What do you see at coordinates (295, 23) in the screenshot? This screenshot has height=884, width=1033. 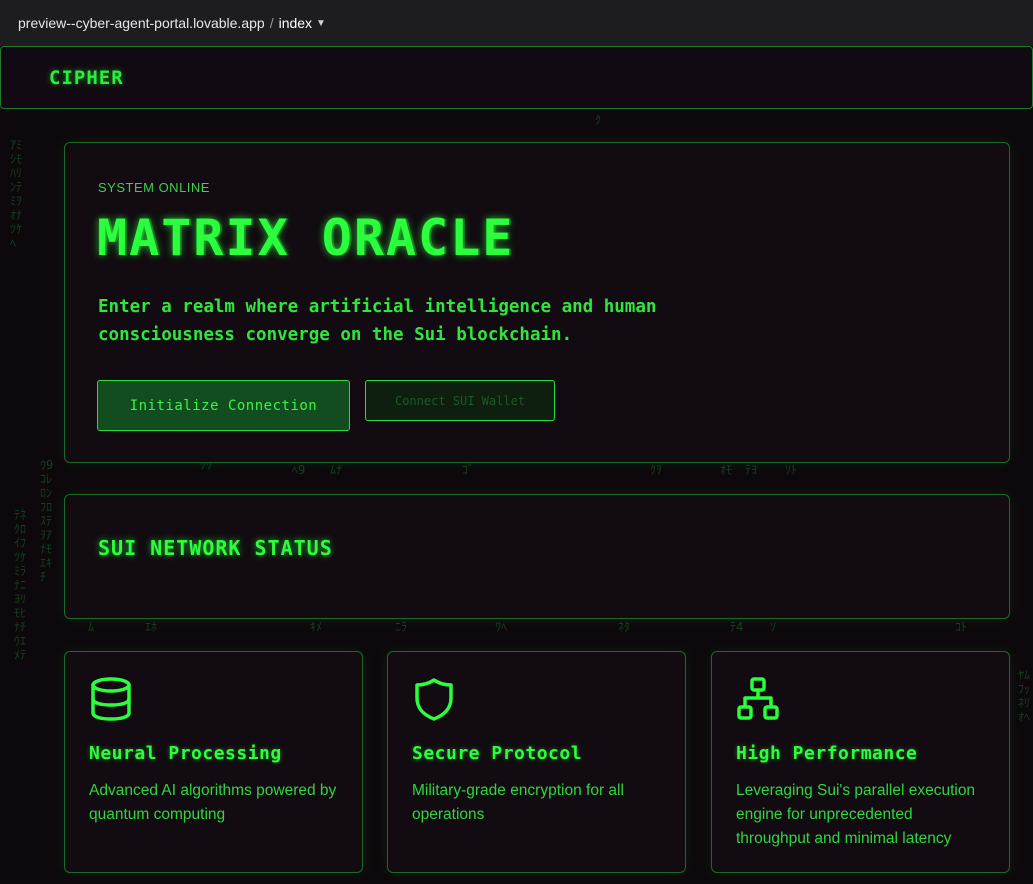 I see `url-page: index` at bounding box center [295, 23].